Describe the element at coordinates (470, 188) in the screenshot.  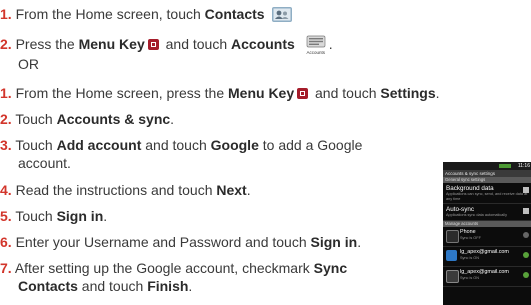
I see `setting-title: Background data` at that location.